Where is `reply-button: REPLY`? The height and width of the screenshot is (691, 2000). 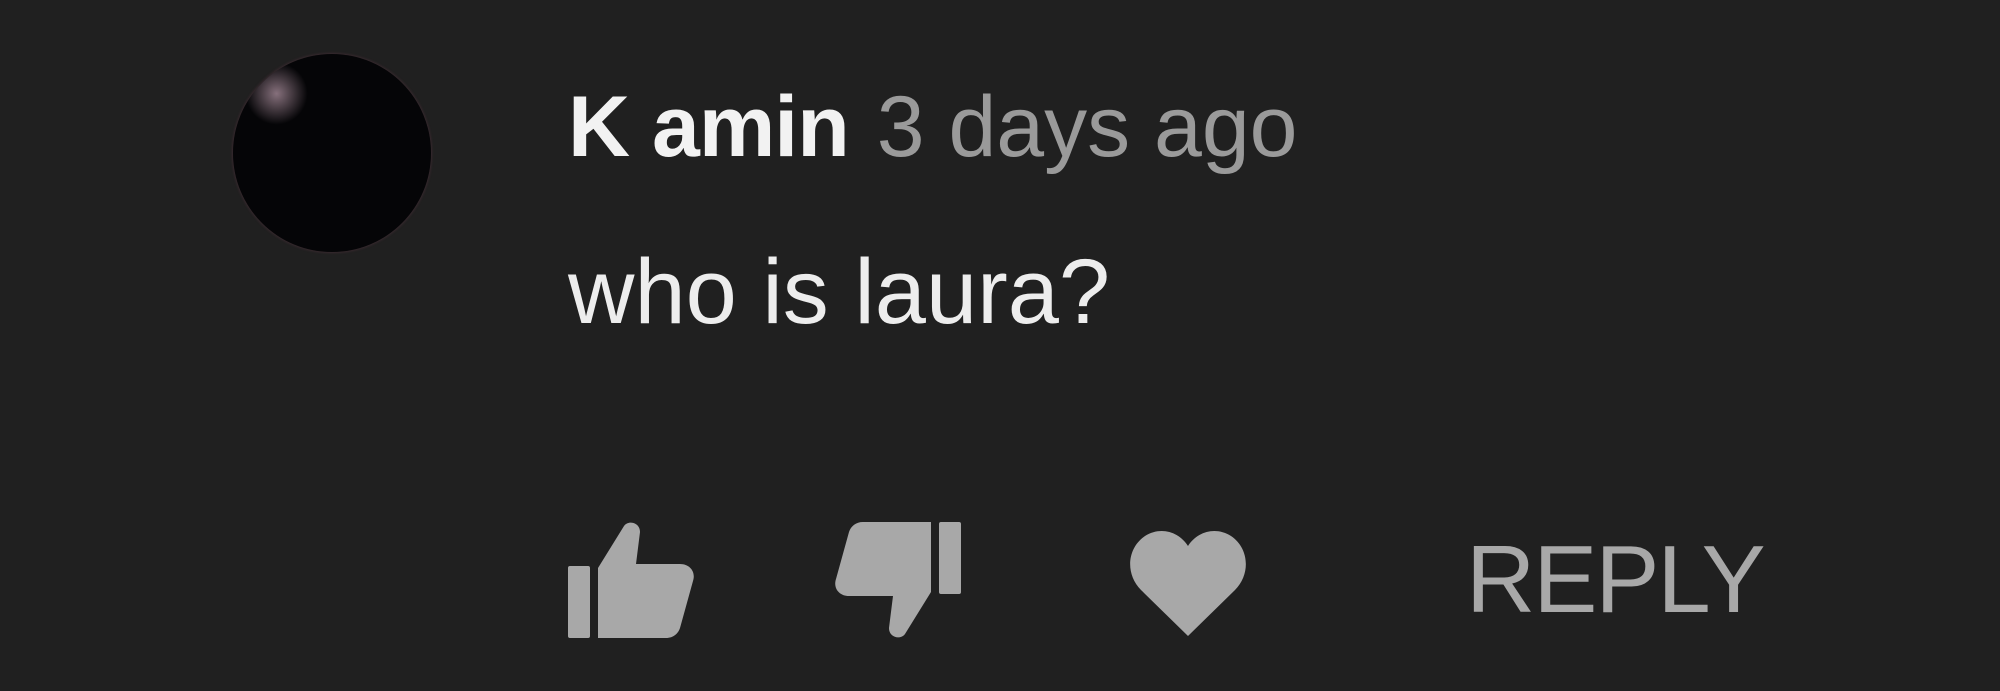 reply-button: REPLY is located at coordinates (1616, 580).